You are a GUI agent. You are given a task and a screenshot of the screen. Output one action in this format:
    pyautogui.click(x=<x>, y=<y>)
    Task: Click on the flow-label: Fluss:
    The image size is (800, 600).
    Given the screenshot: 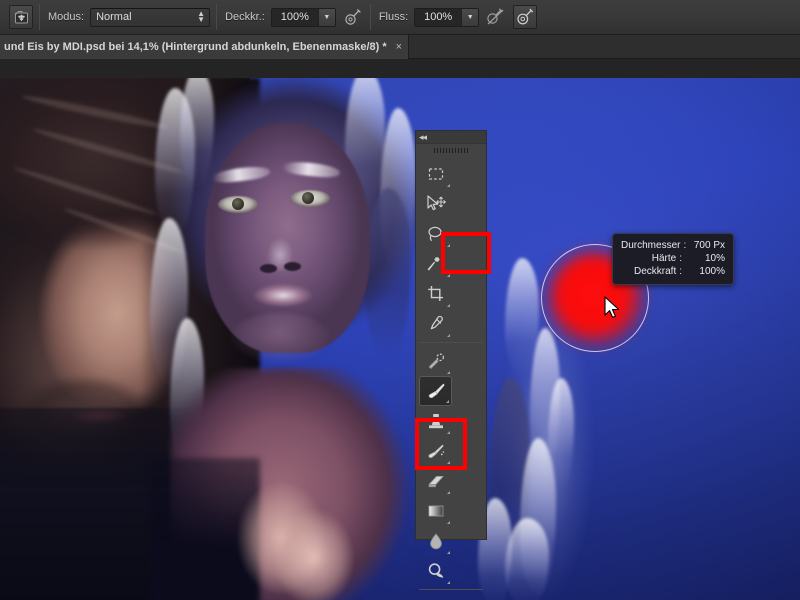 What is the action you would take?
    pyautogui.click(x=393, y=17)
    